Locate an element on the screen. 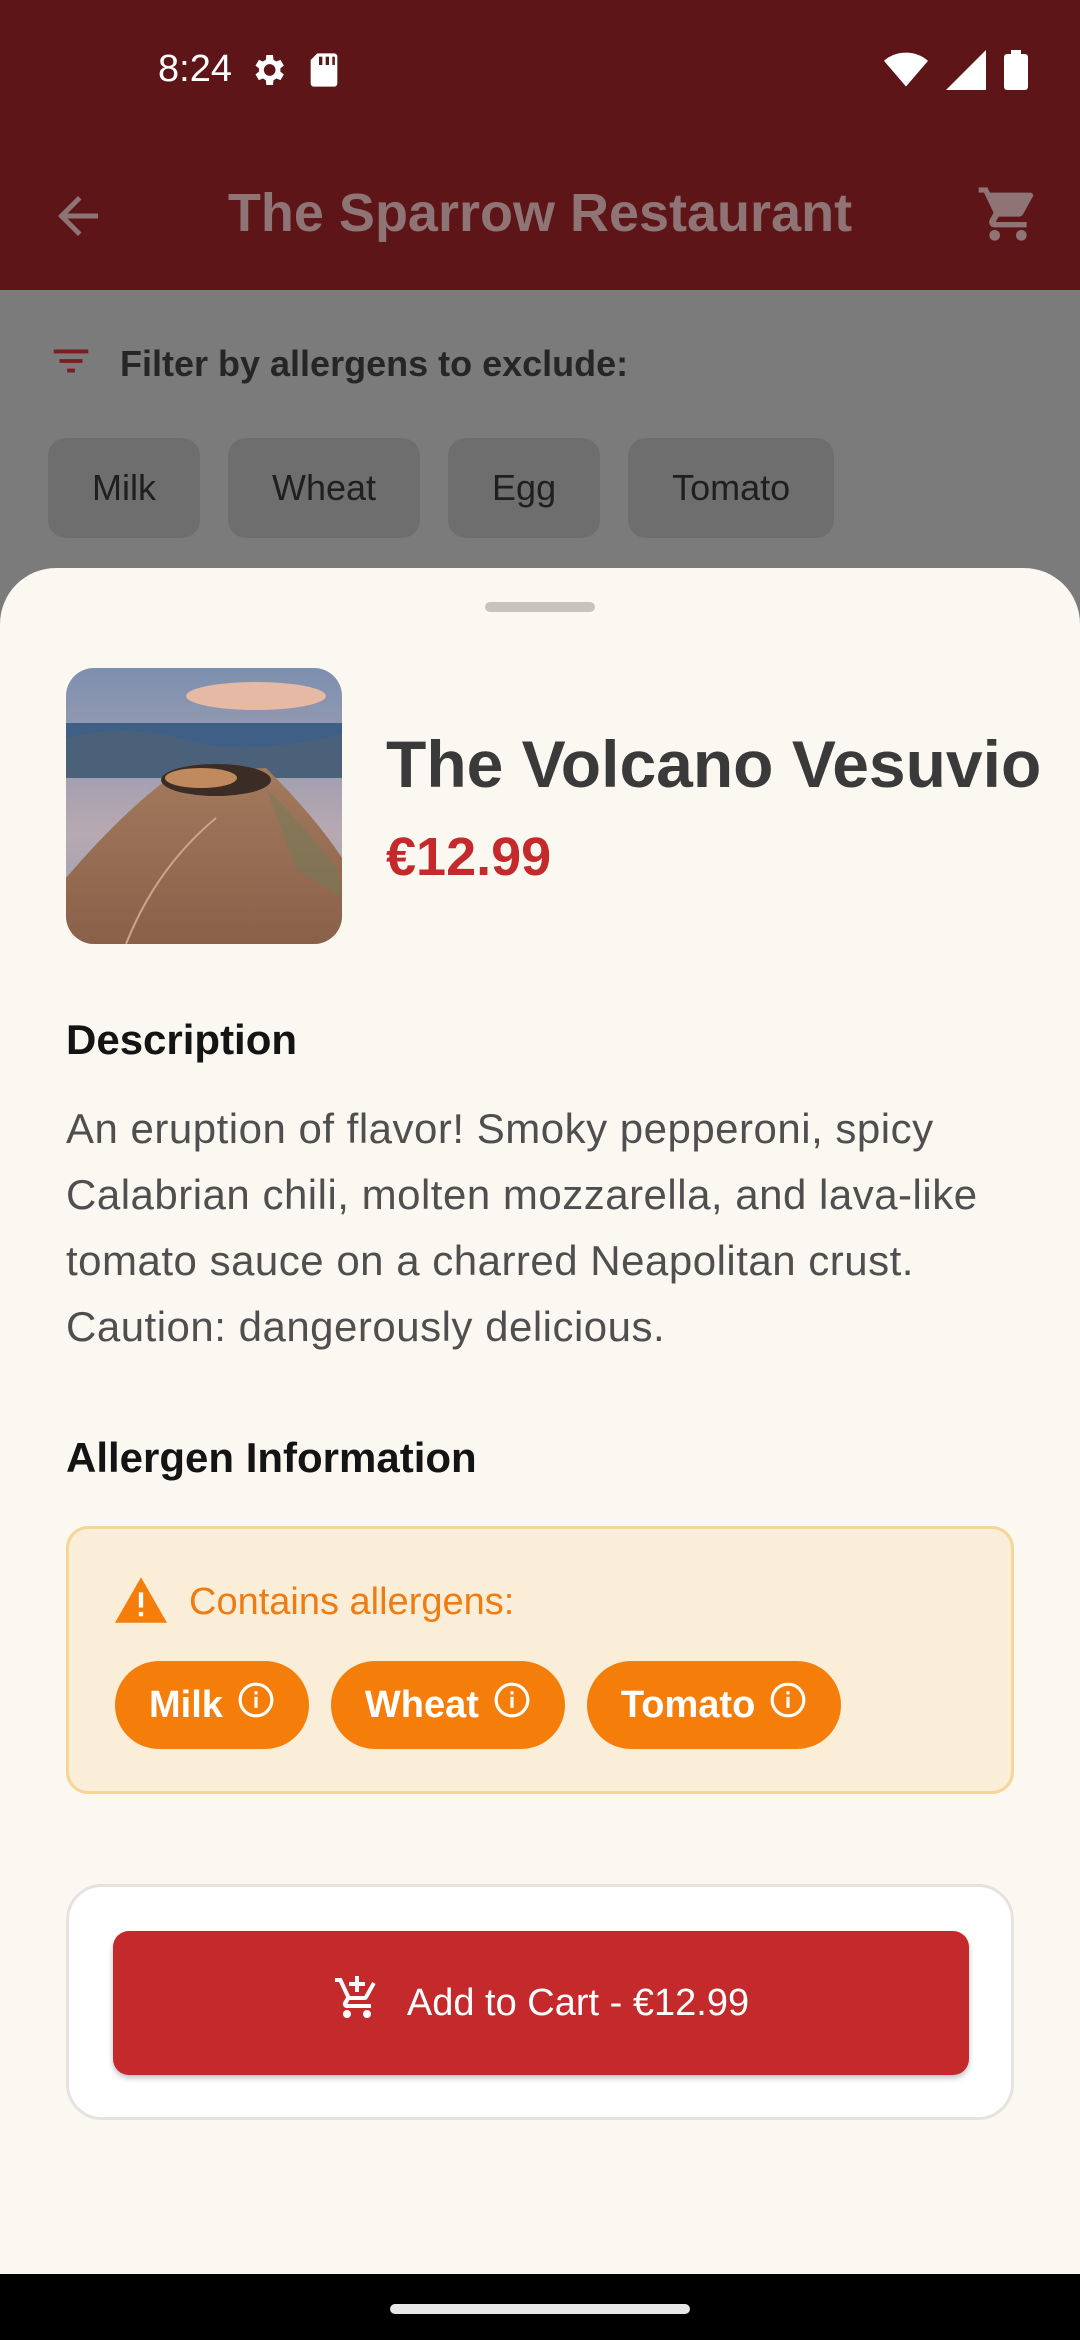 This screenshot has height=2340, width=1080. add-shopping-cart-icon is located at coordinates (357, 2003).